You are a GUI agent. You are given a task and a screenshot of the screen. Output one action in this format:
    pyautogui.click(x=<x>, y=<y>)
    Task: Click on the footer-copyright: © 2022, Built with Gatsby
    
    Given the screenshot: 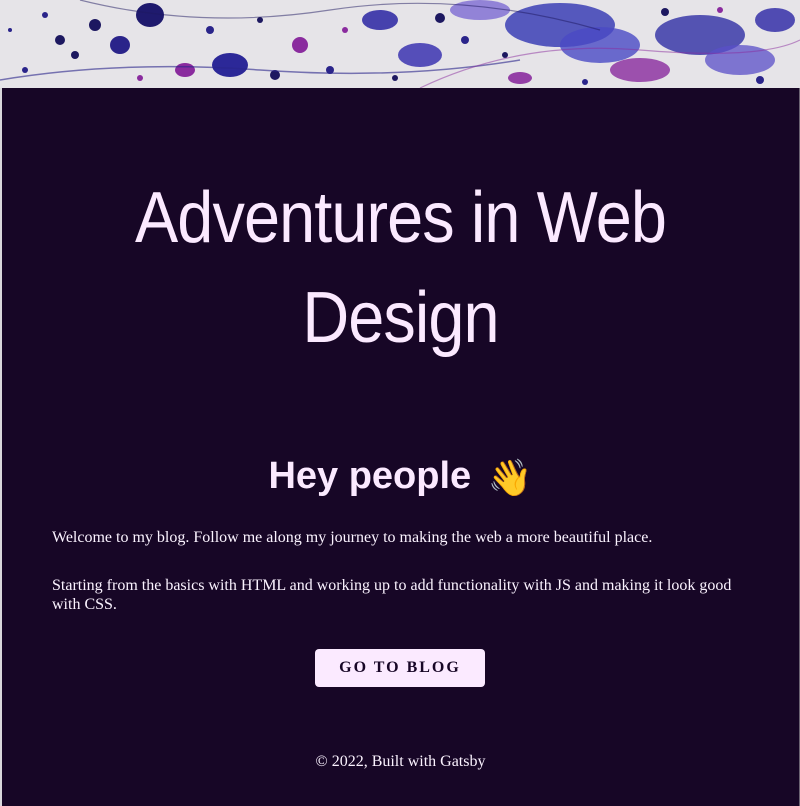 What is the action you would take?
    pyautogui.click(x=400, y=761)
    